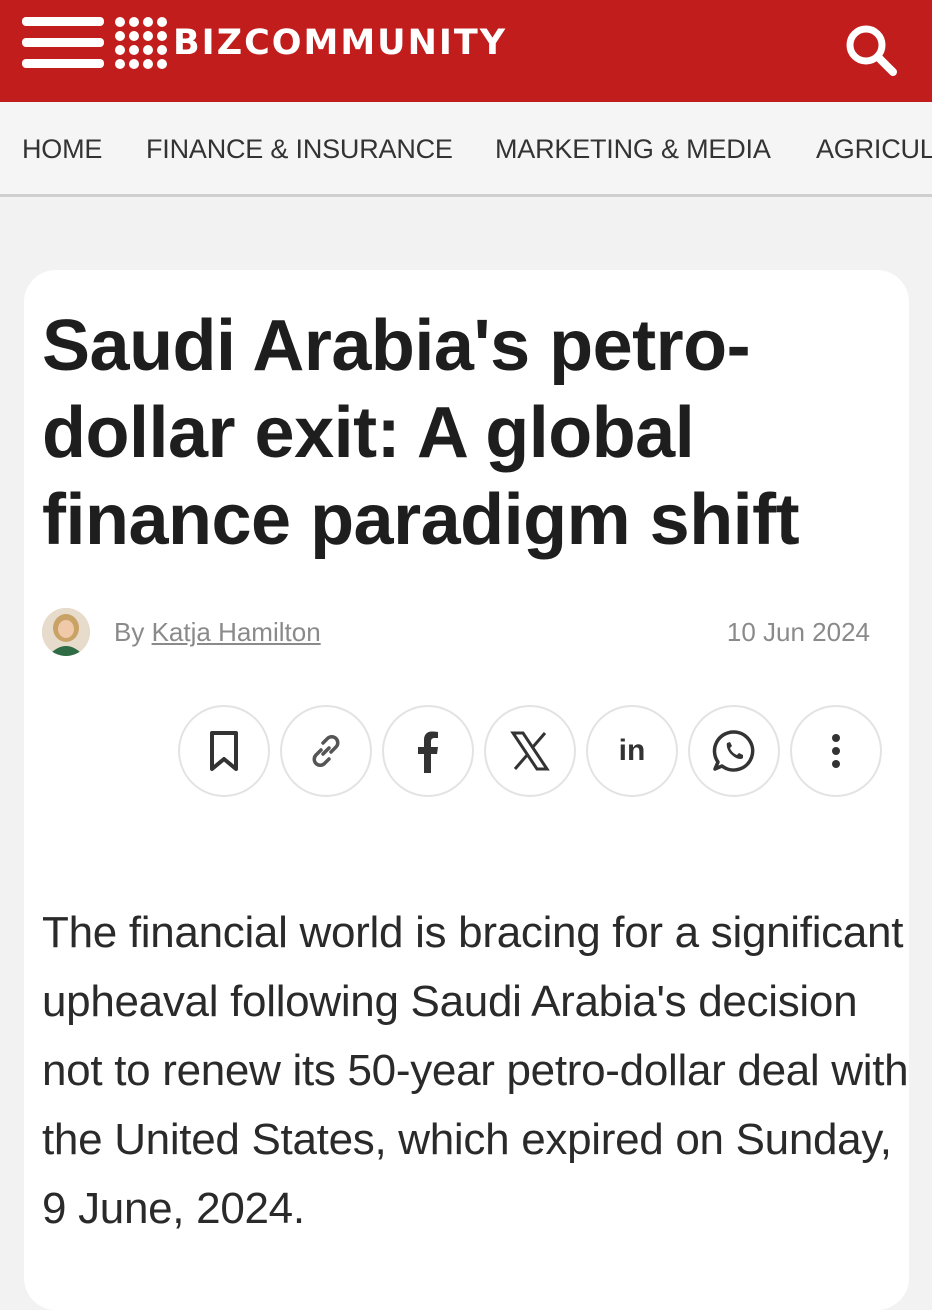 Image resolution: width=932 pixels, height=1310 pixels. I want to click on hamburger-icon, so click(63, 42).